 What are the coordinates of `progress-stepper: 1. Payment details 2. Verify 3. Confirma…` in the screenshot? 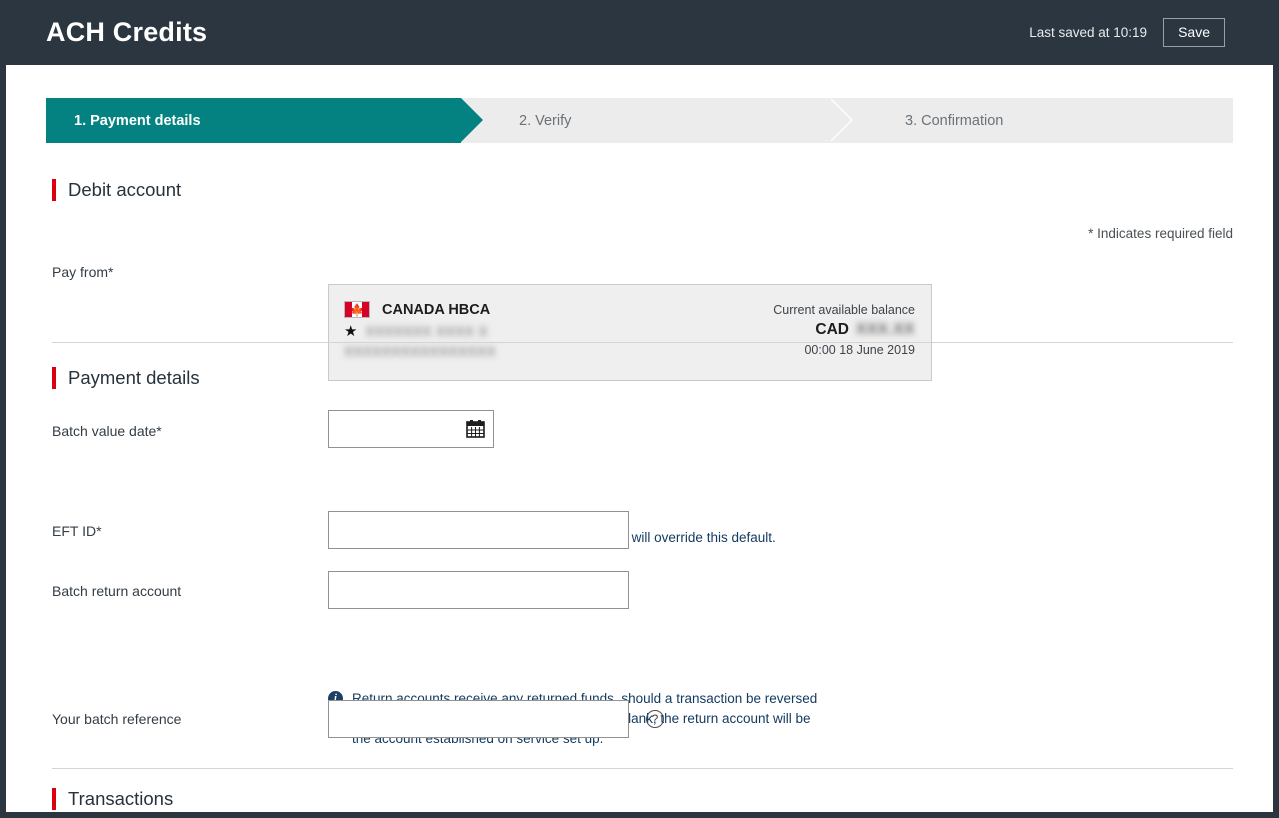 It's located at (639, 120).